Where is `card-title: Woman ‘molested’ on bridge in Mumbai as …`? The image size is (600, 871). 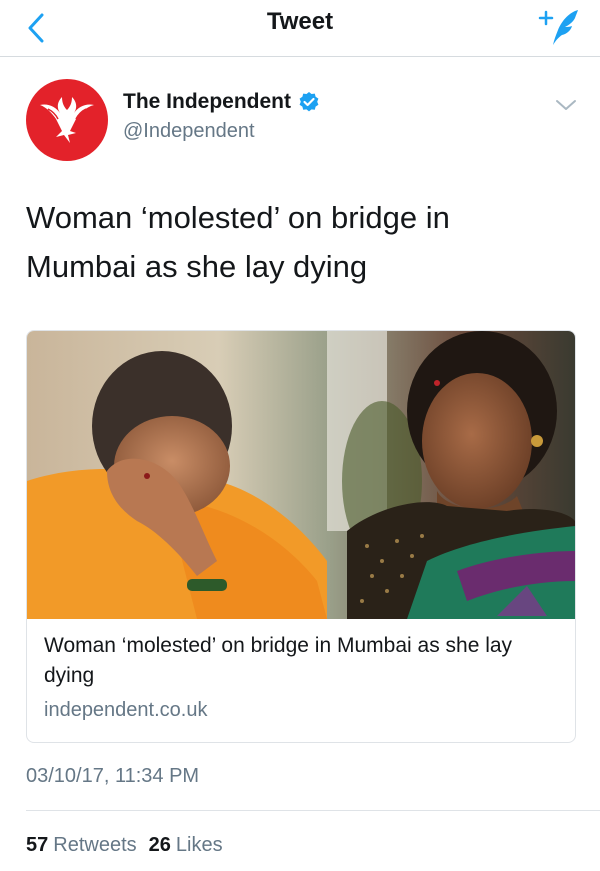
card-title: Woman ‘molested’ on bridge in Mumbai as … is located at coordinates (278, 660).